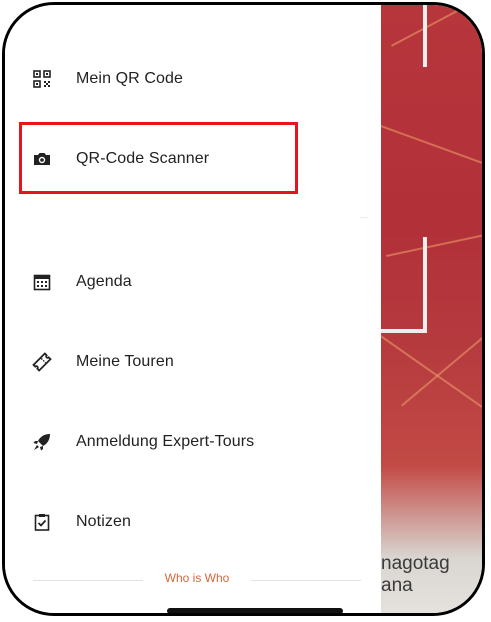 The width and height of the screenshot is (491, 622). I want to click on section-divider-right, so click(306, 580).